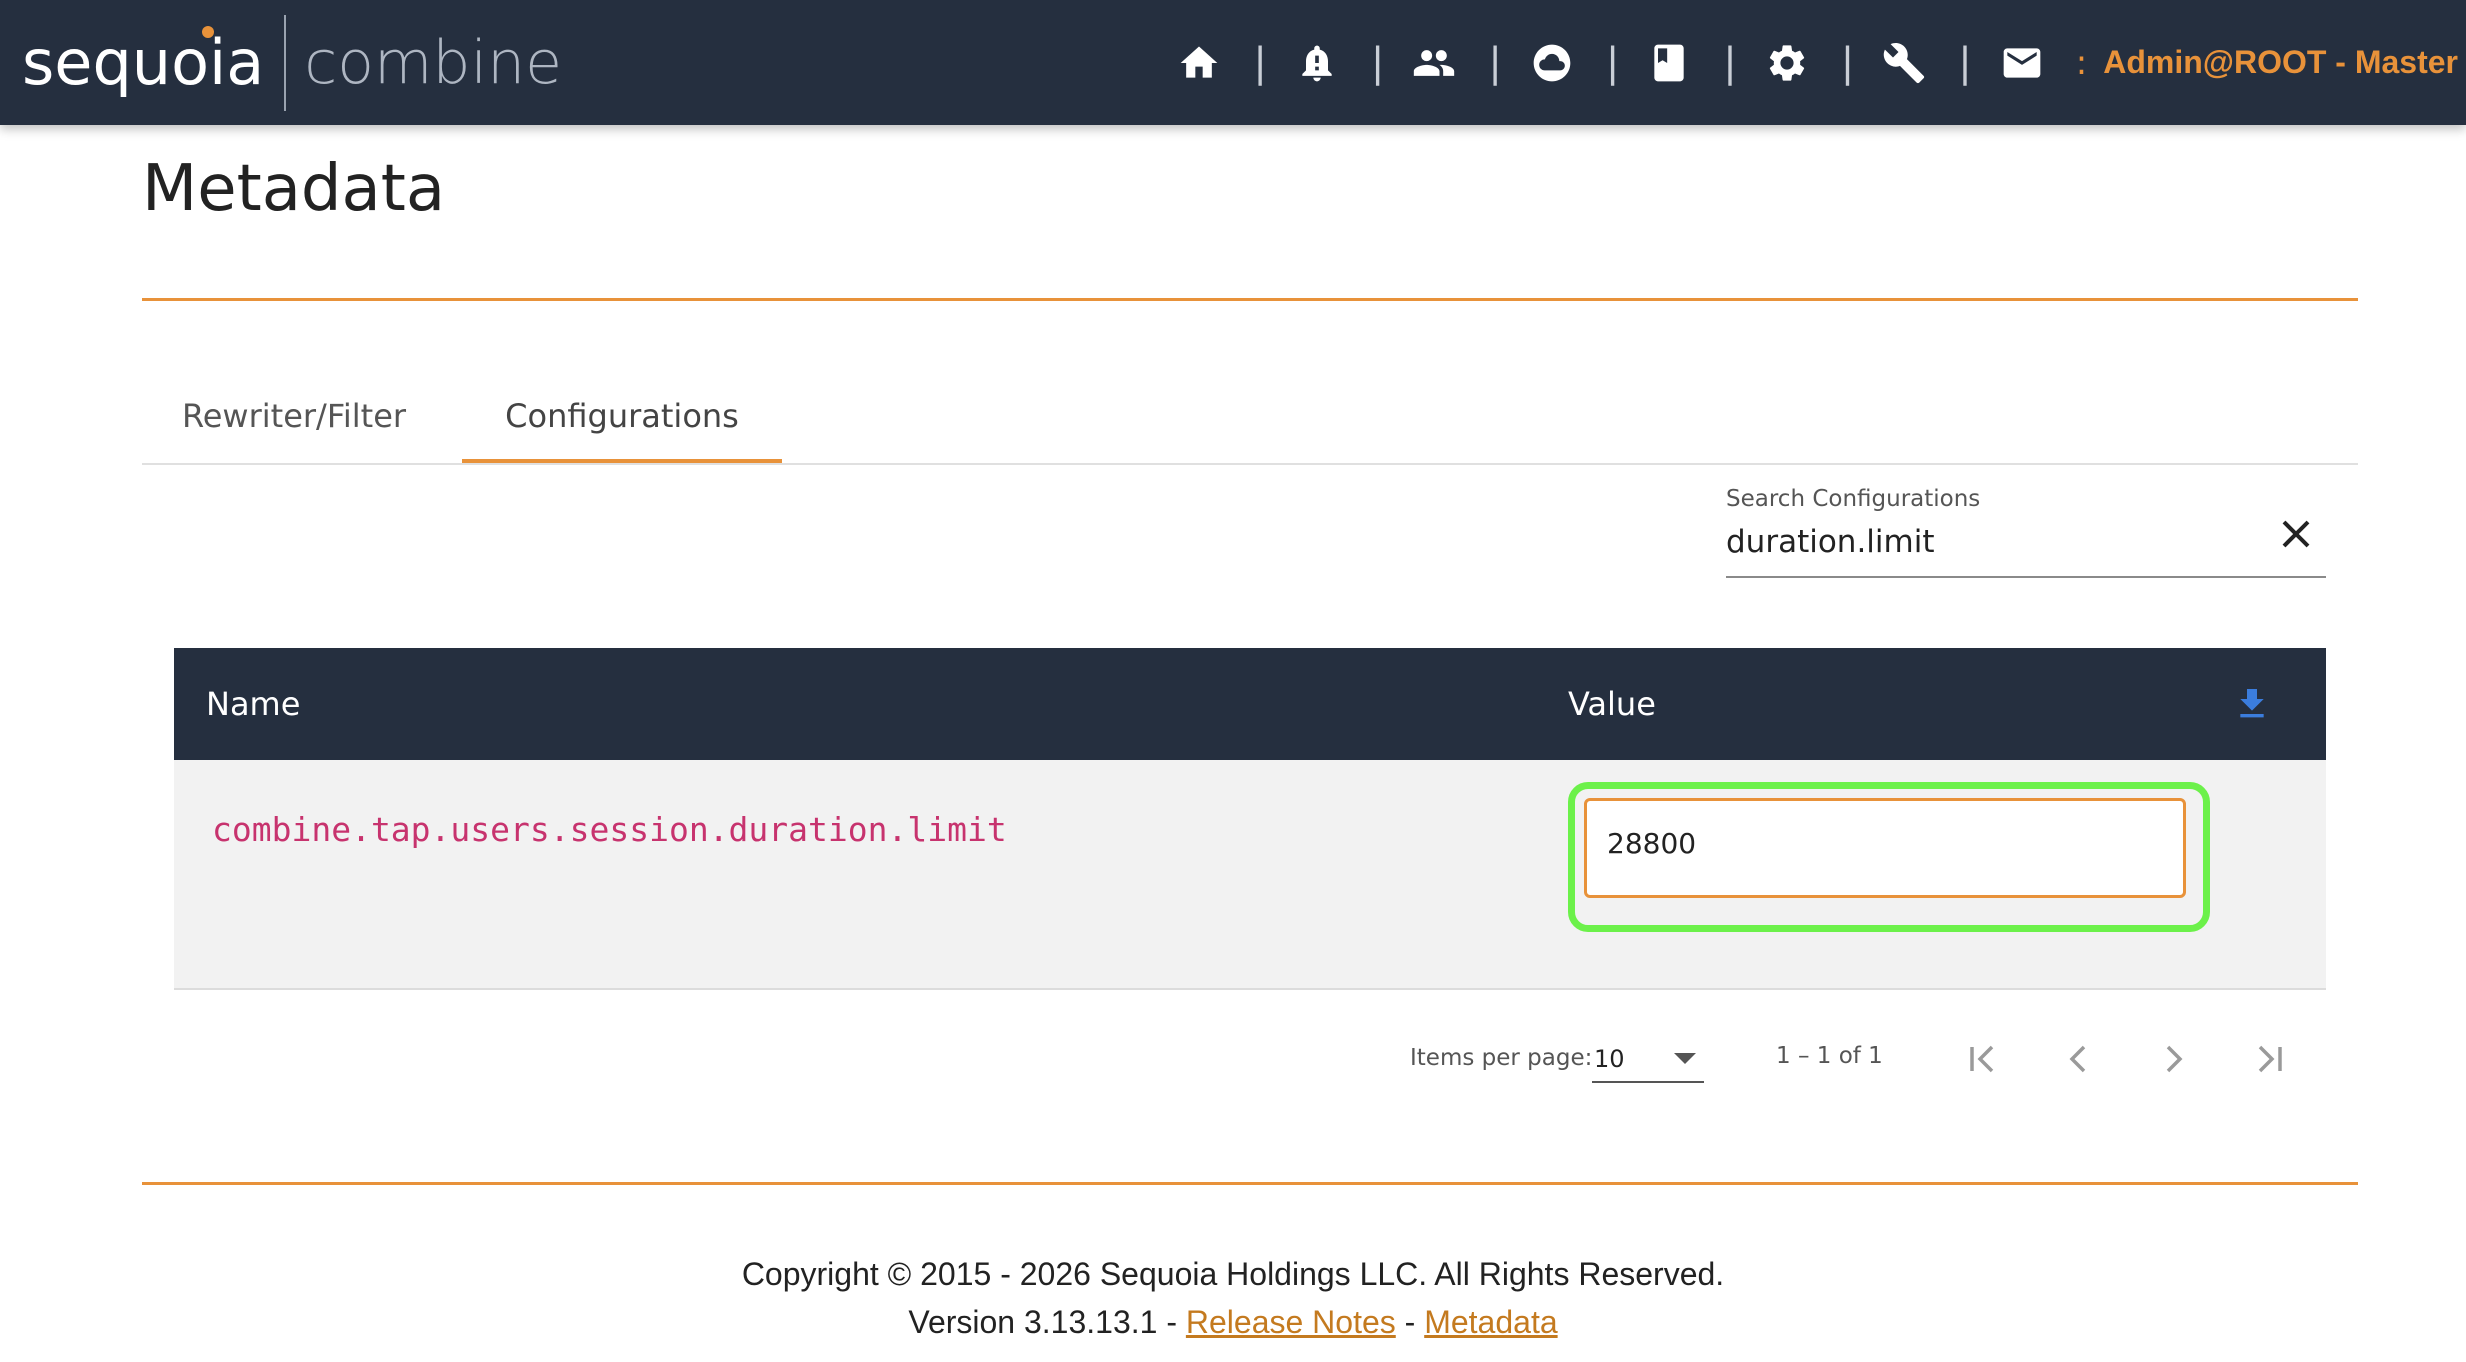  Describe the element at coordinates (1501, 1058) in the screenshot. I see `items-per-page-label: Items per page:` at that location.